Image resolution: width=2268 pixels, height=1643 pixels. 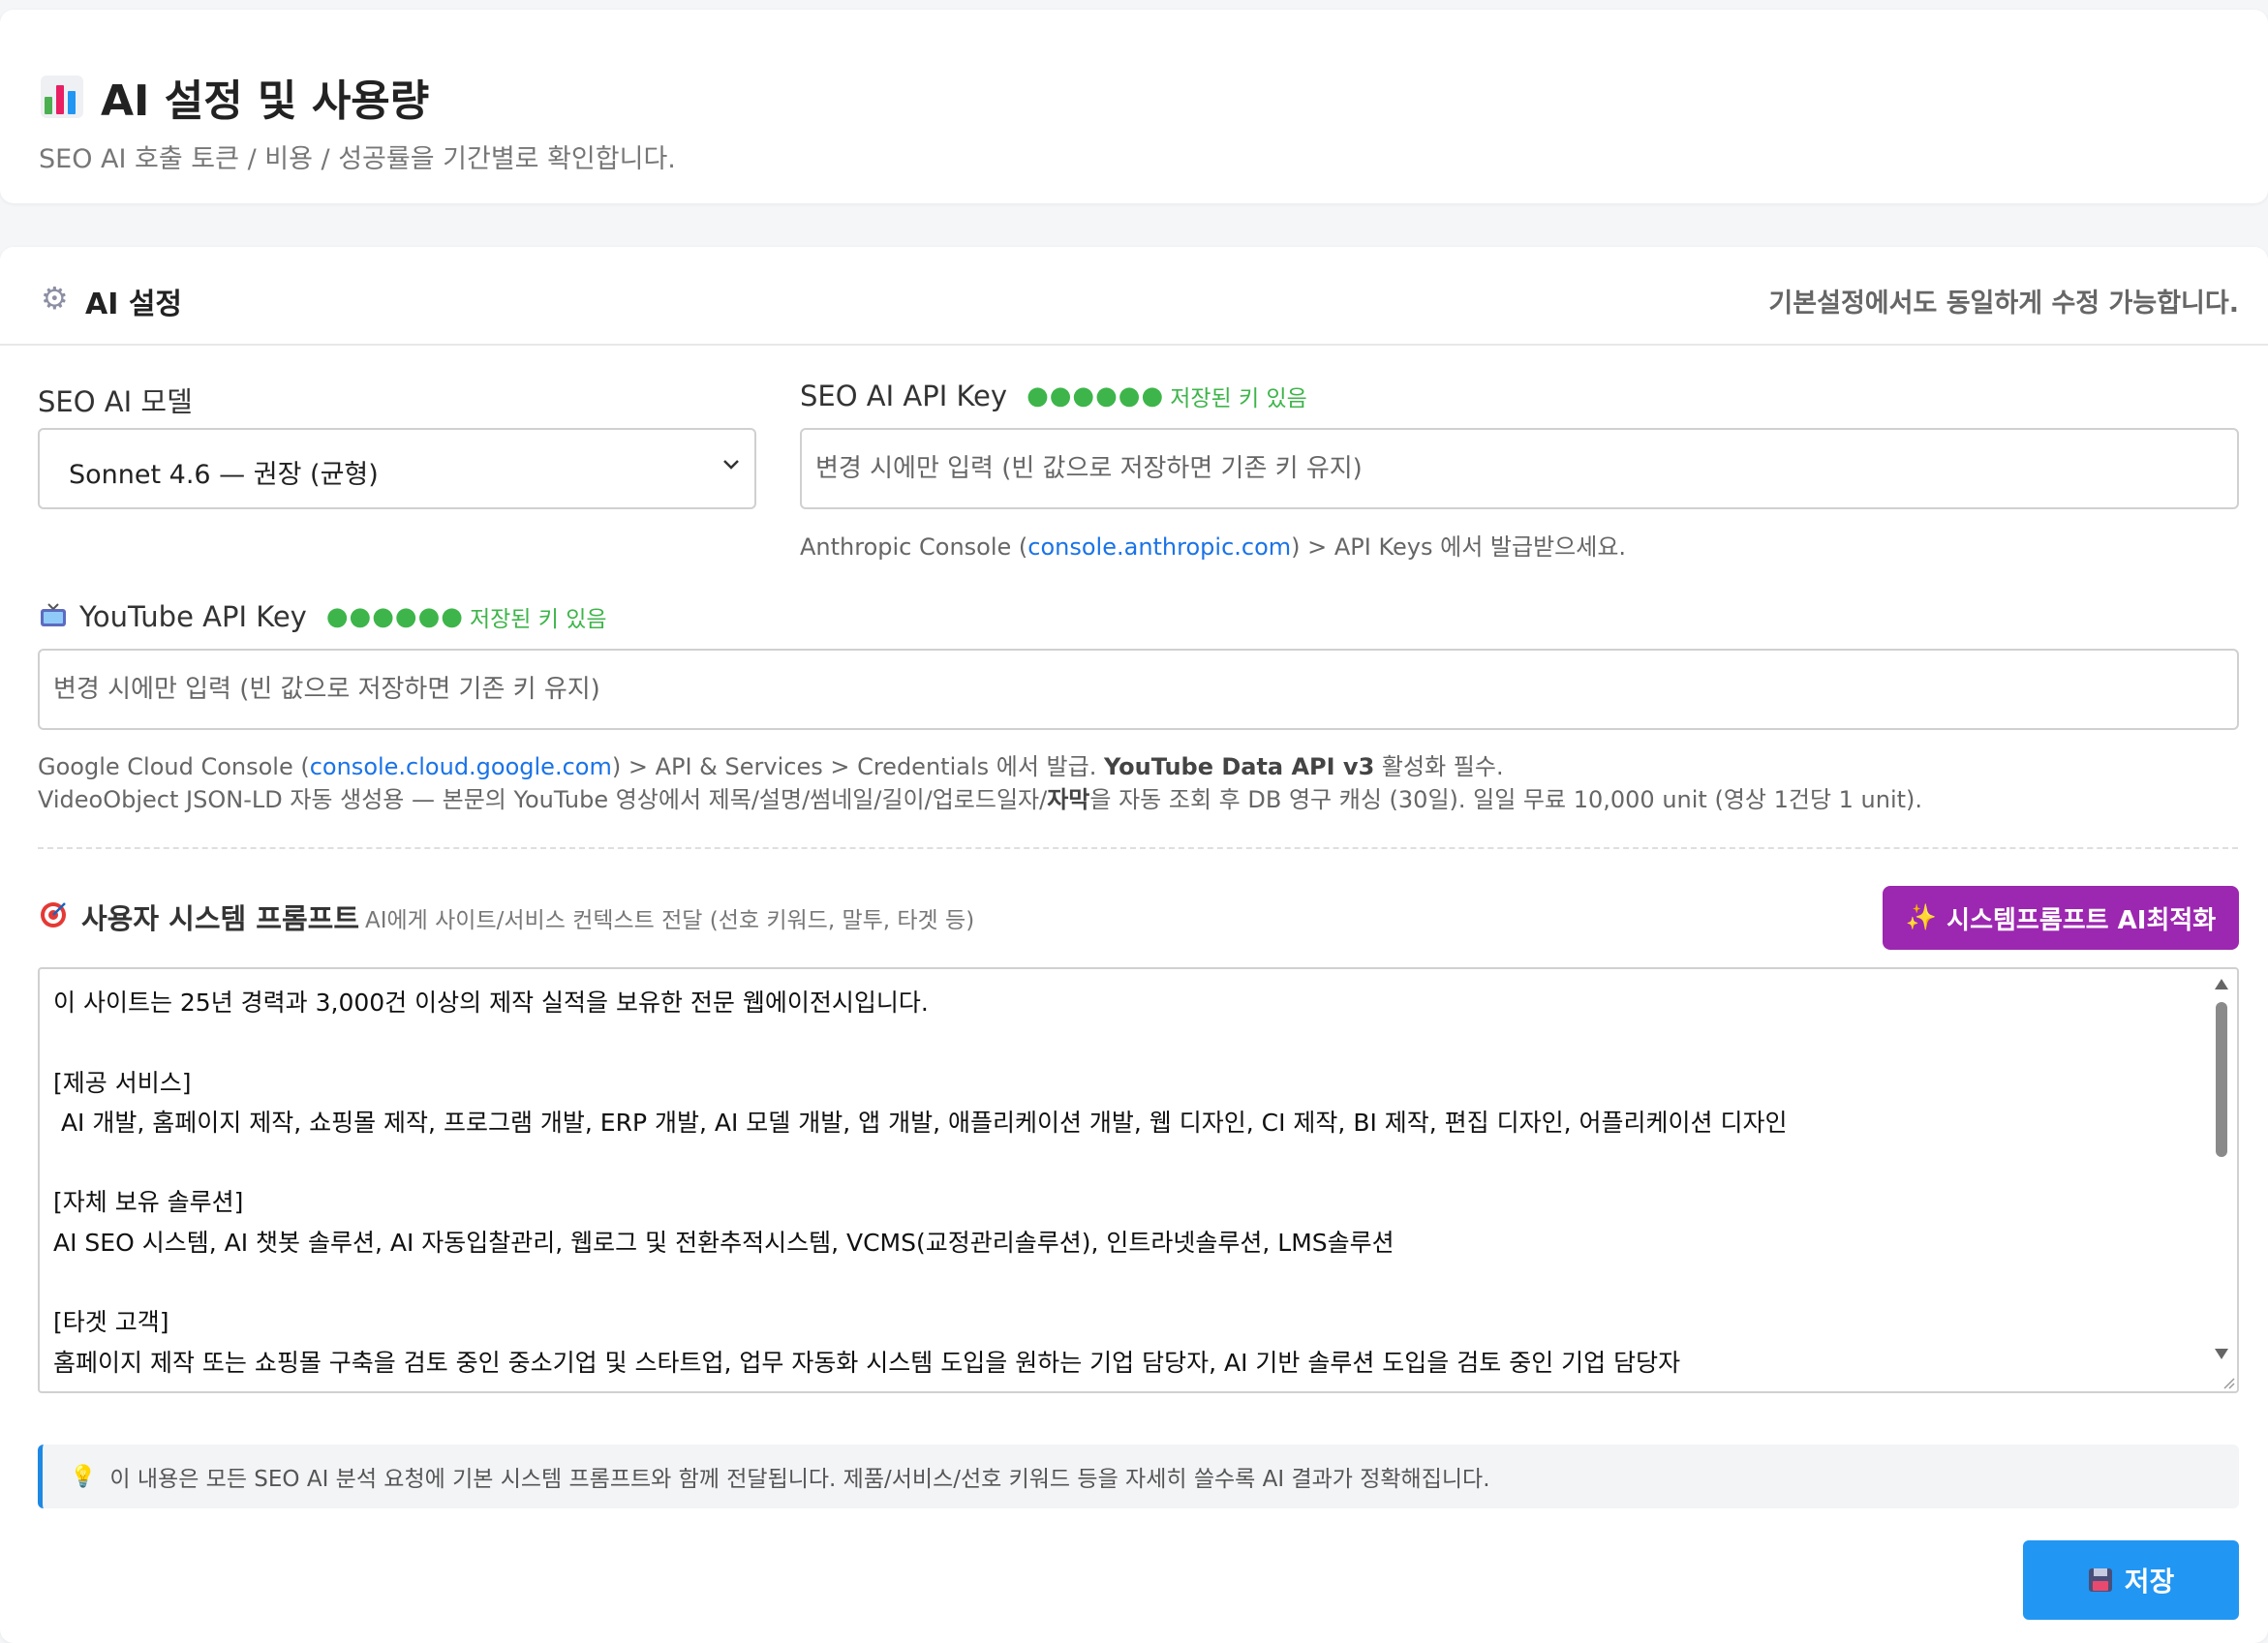 I want to click on youtube-help2-bold: 자막, so click(x=1068, y=799).